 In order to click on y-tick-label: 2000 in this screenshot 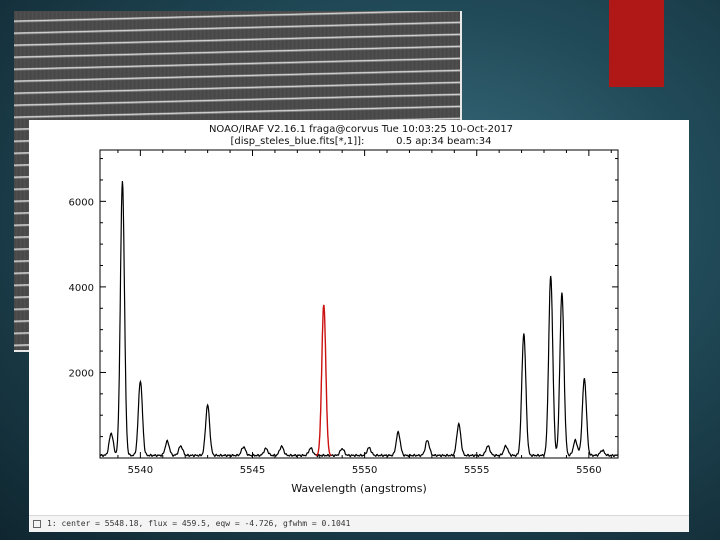, I will do `click(81, 373)`.